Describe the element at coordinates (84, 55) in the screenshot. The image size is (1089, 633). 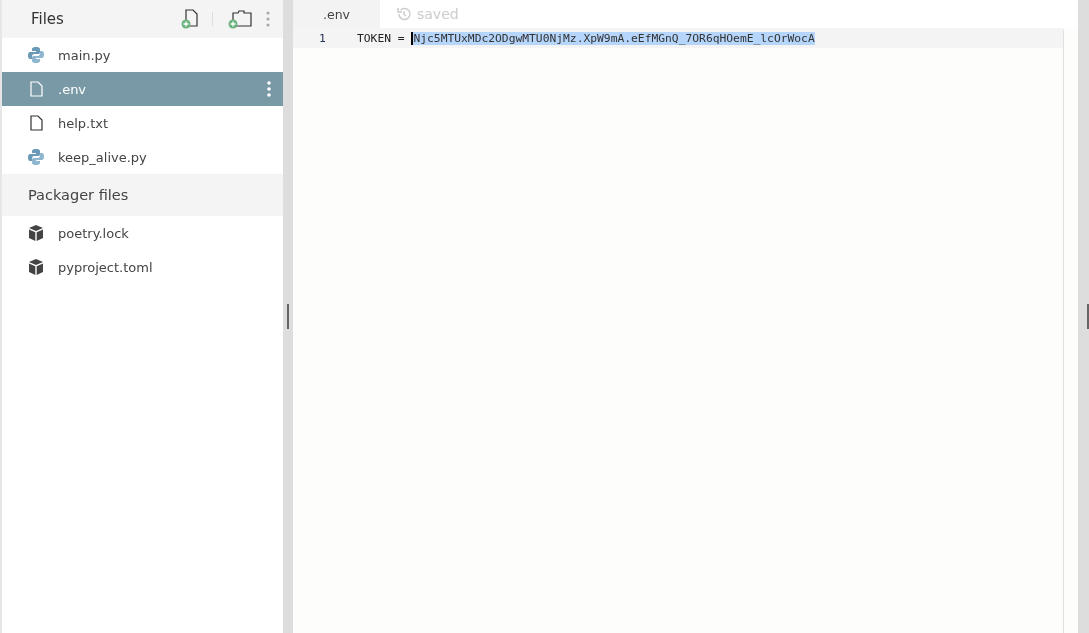
I see `file-name: main.py` at that location.